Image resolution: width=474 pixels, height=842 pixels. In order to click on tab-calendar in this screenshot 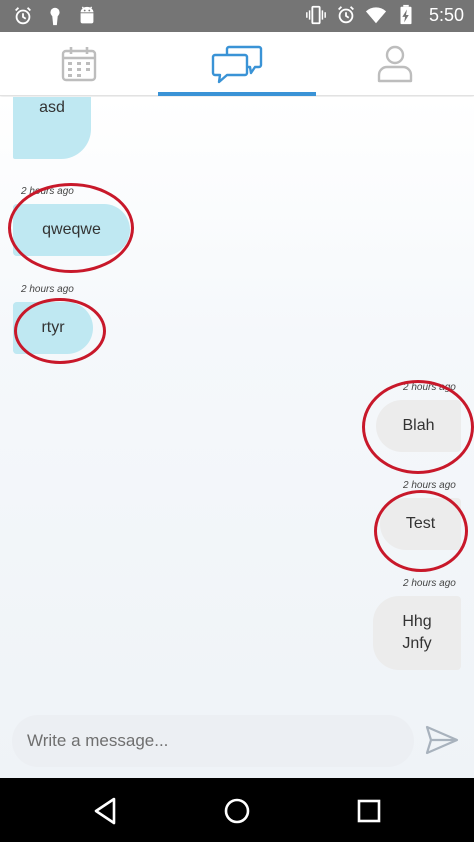, I will do `click(79, 64)`.